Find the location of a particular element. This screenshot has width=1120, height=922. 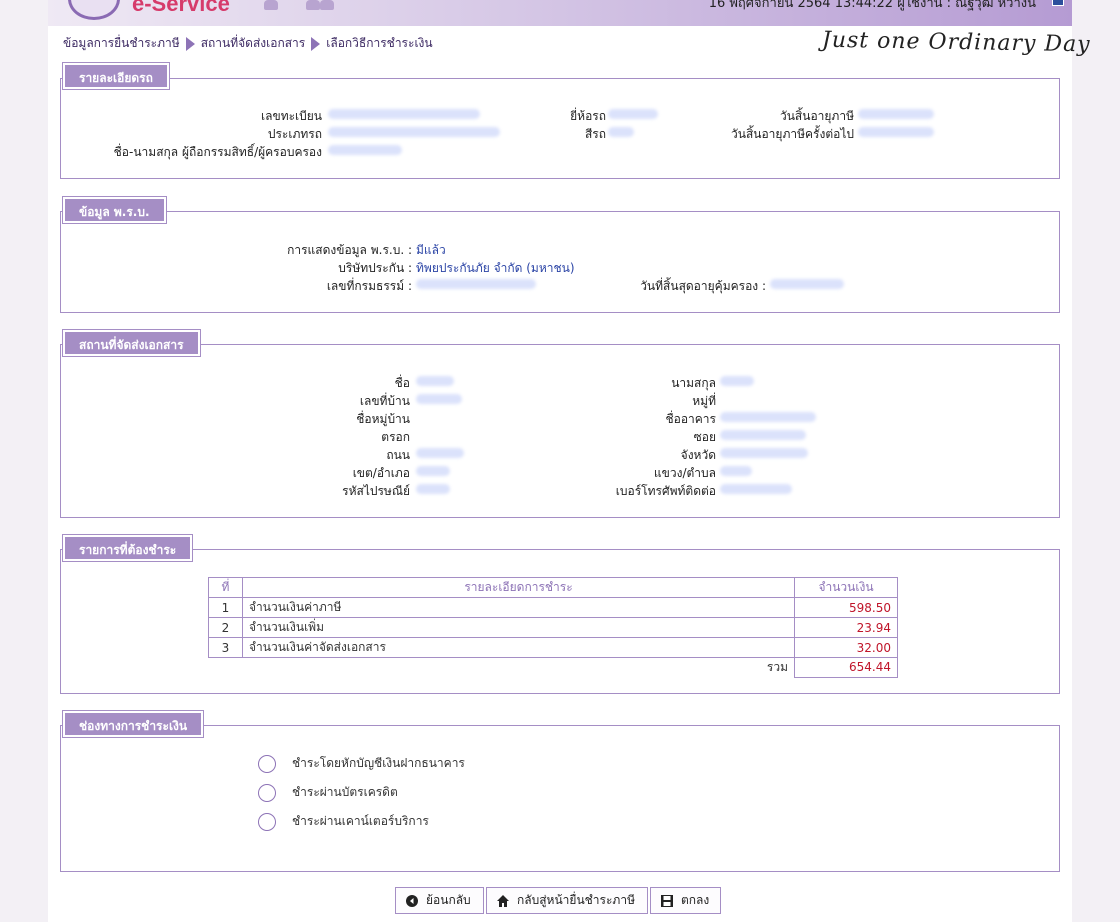

coverage-end-value is located at coordinates (807, 284).